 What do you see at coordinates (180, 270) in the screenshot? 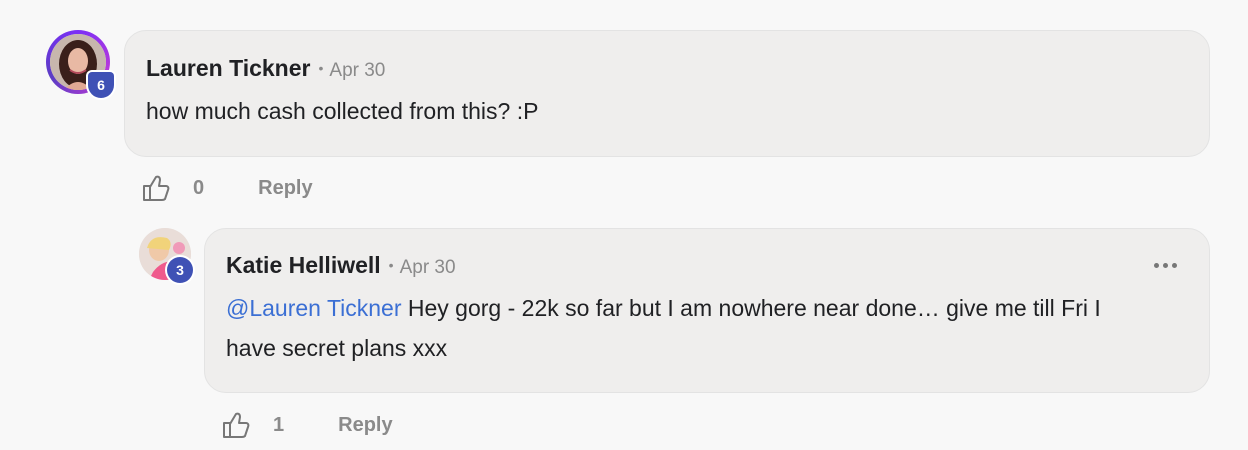
I see `level-badge: 3` at bounding box center [180, 270].